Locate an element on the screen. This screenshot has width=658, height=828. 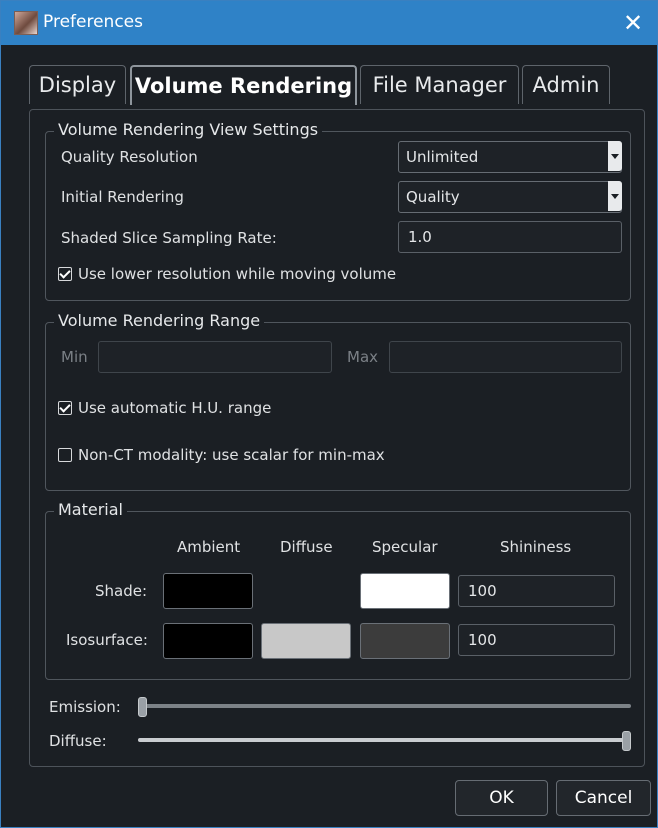
app-icon is located at coordinates (26, 23).